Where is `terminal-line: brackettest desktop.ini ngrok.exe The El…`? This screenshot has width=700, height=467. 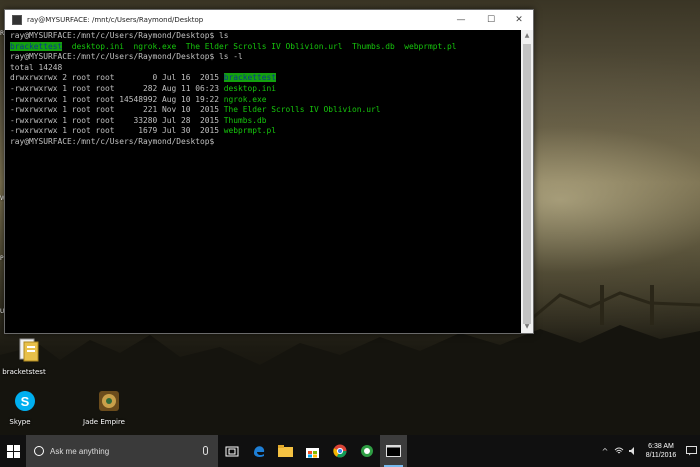 terminal-line: brackettest desktop.ini ngrok.exe The El… is located at coordinates (266, 47).